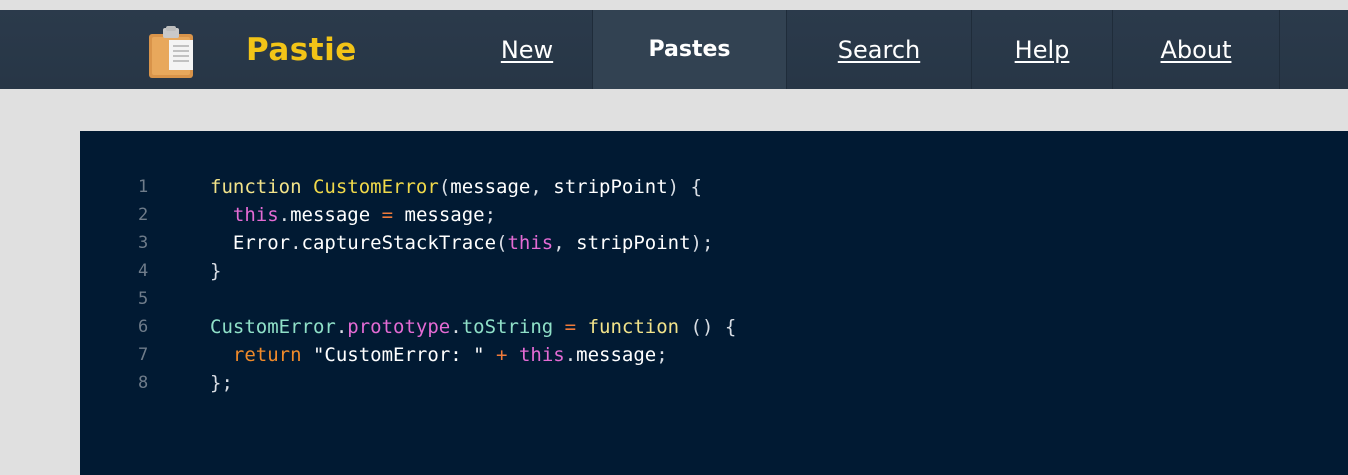  Describe the element at coordinates (714, 299) in the screenshot. I see `code-line: 5` at that location.